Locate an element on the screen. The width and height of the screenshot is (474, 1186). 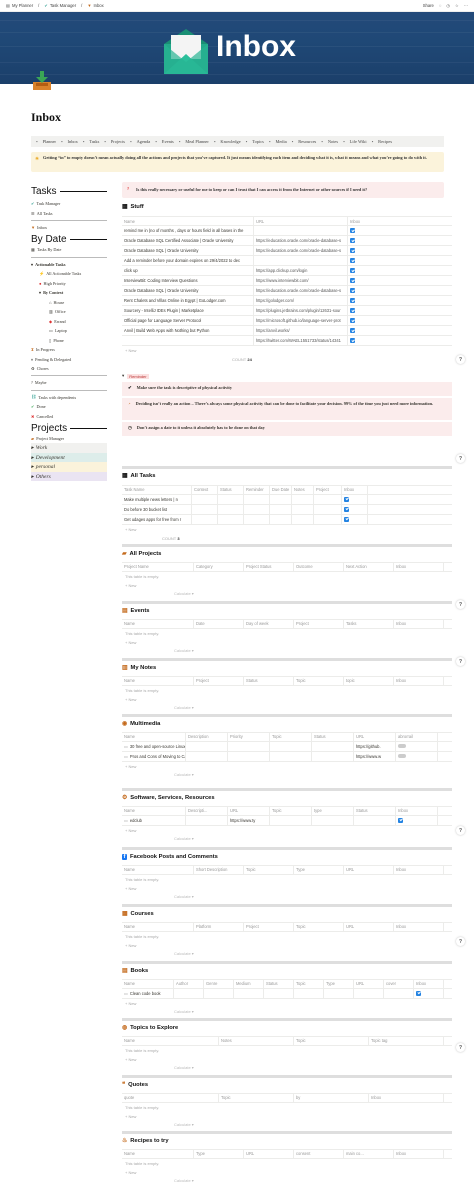
crumb-inbox: ▼ Inbox is located at coordinates (95, 5).